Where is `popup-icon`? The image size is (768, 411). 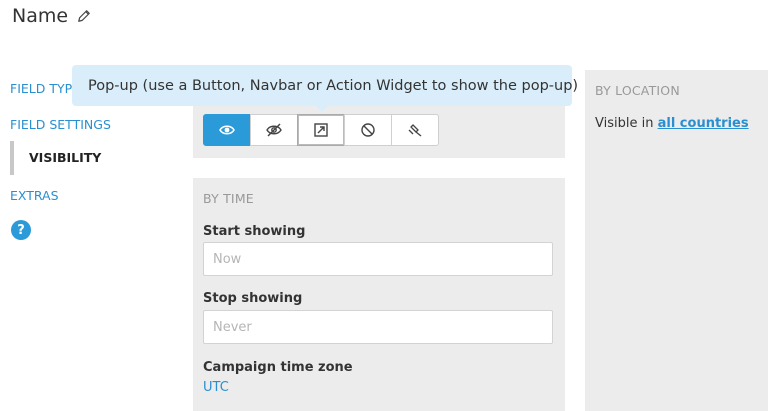 popup-icon is located at coordinates (321, 130).